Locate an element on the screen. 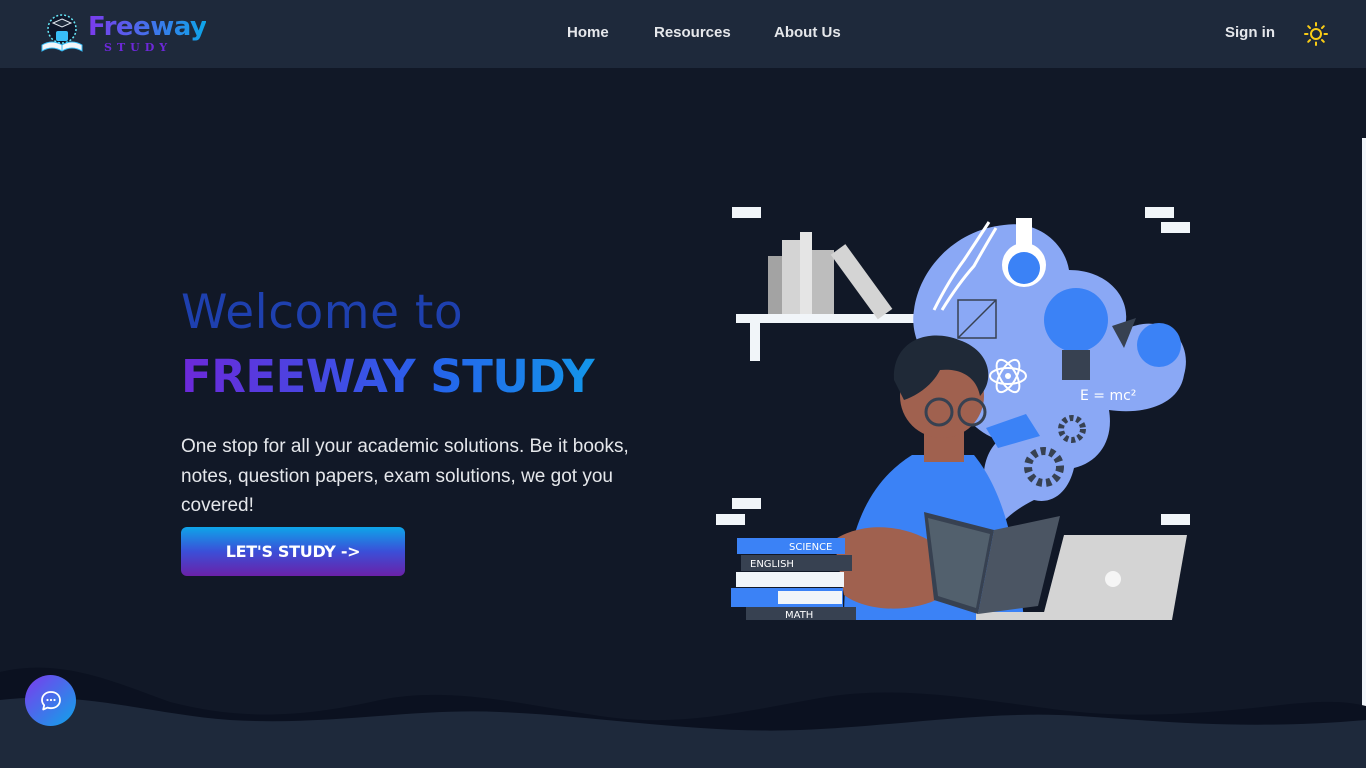 This screenshot has width=1366, height=768. chat-button is located at coordinates (50, 700).